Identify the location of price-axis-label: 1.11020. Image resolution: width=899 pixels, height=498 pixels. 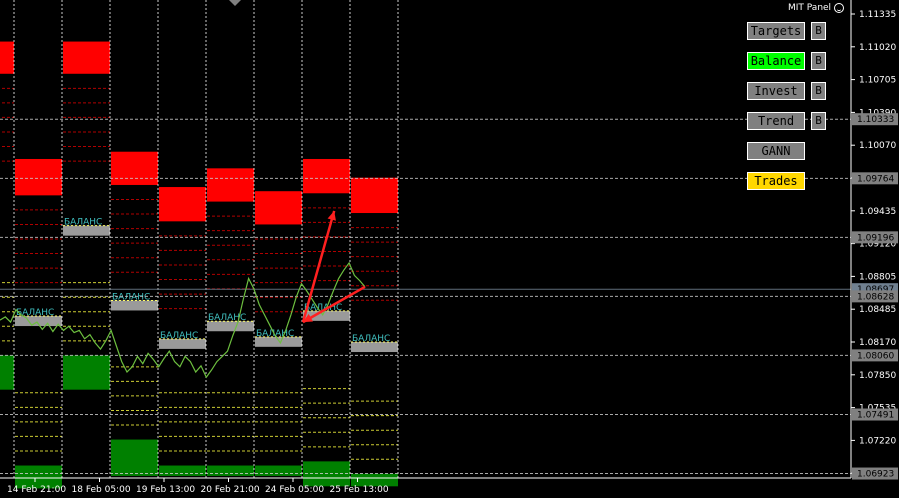
(877, 48).